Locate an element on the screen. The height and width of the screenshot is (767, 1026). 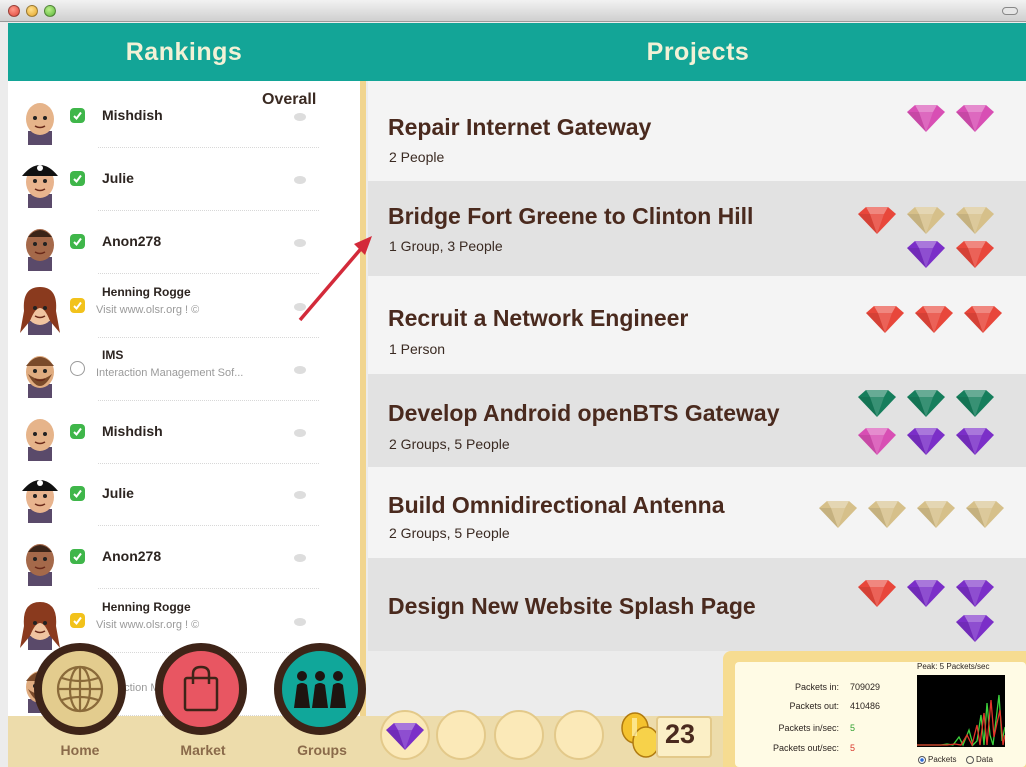
shopping-bag-icon is located at coordinates (201, 688).